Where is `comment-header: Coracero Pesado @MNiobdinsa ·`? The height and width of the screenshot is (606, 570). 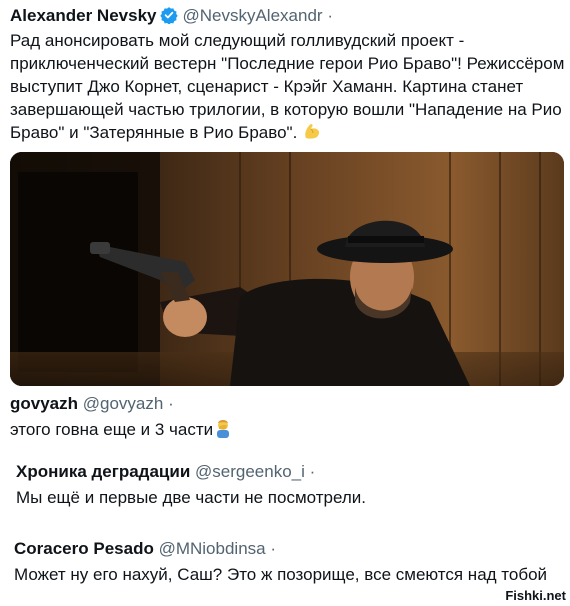
comment-header: Coracero Pesado @MNiobdinsa · is located at coordinates (145, 549).